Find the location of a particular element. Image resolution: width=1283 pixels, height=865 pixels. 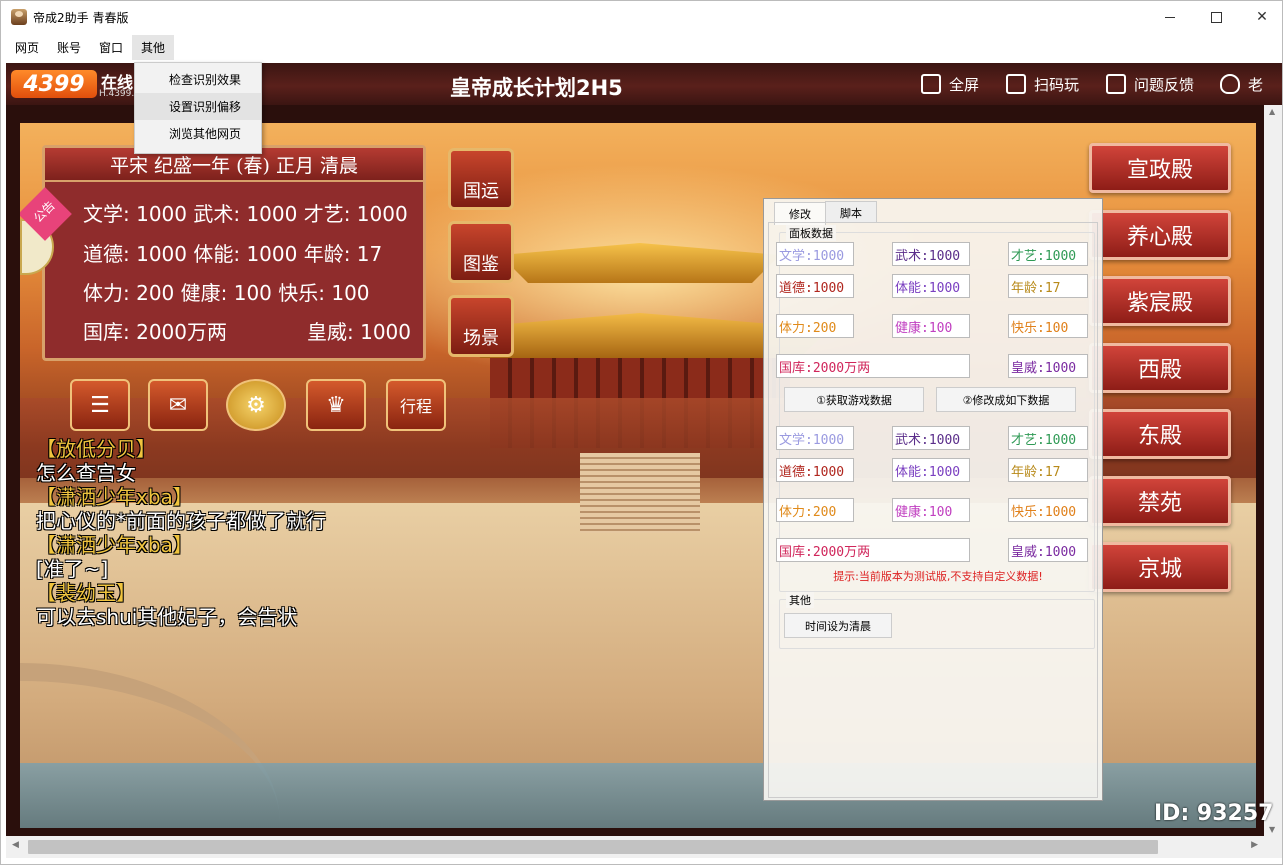

chat-message: 可以去shui其他妃子，会告状 is located at coordinates (167, 617).